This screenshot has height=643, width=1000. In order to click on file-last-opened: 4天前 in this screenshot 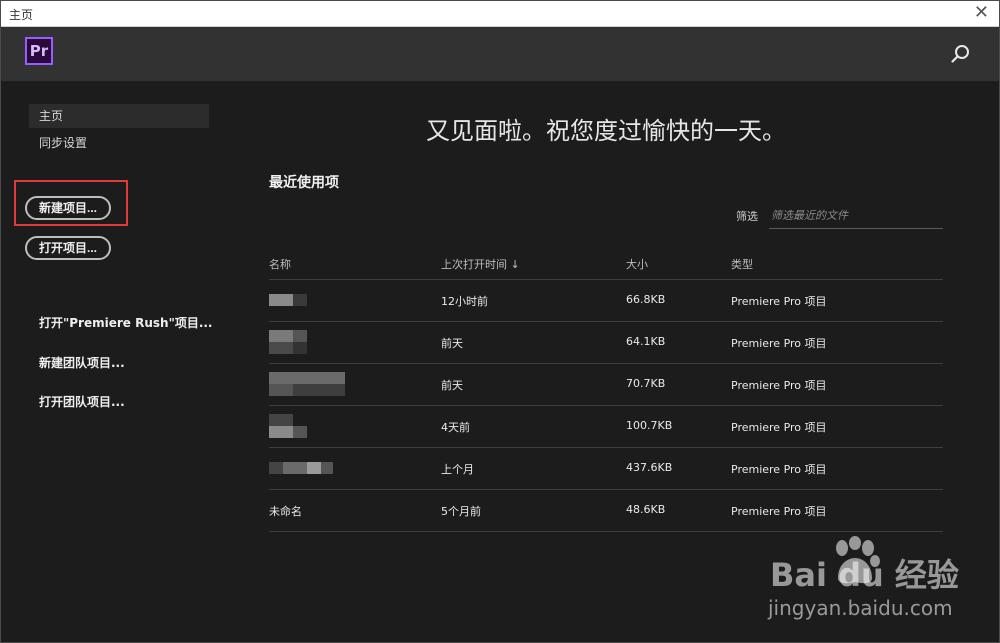, I will do `click(455, 427)`.